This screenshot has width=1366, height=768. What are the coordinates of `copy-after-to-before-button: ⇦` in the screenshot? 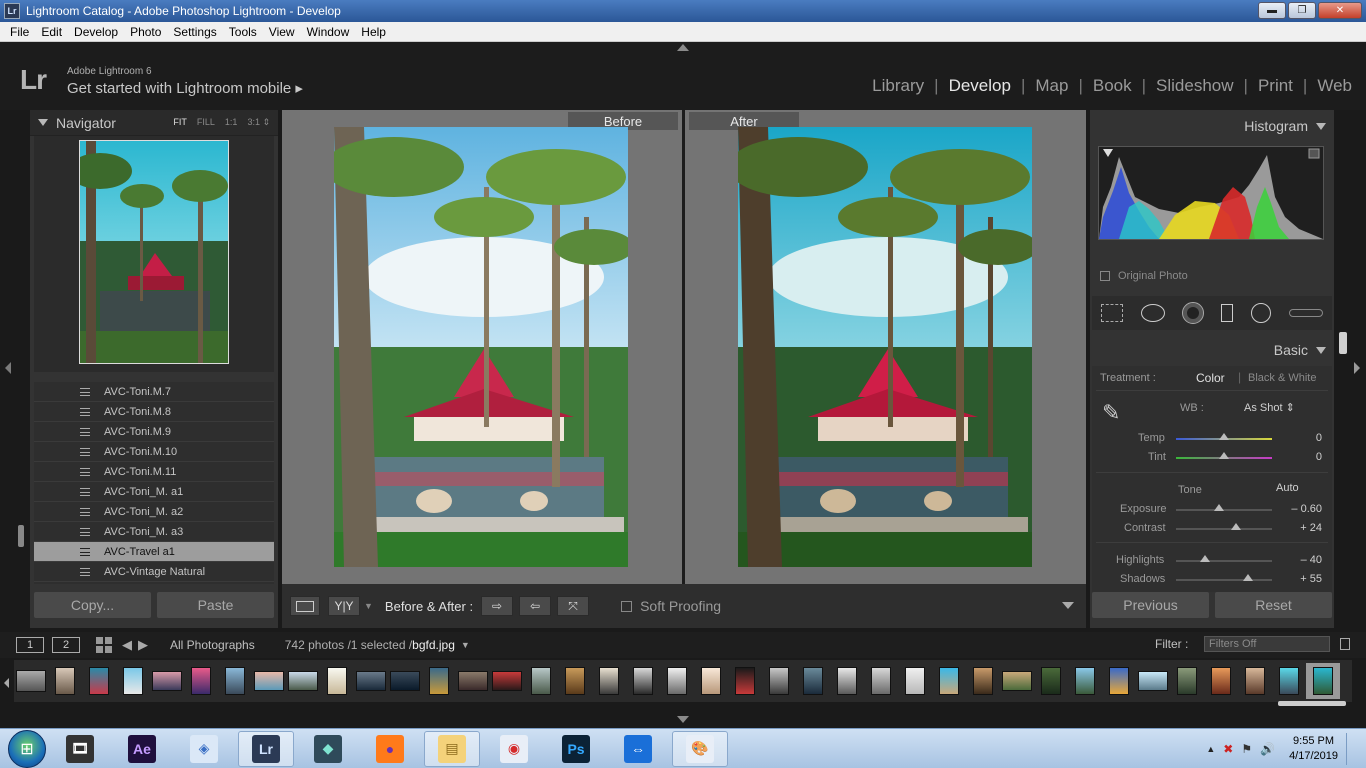 It's located at (535, 606).